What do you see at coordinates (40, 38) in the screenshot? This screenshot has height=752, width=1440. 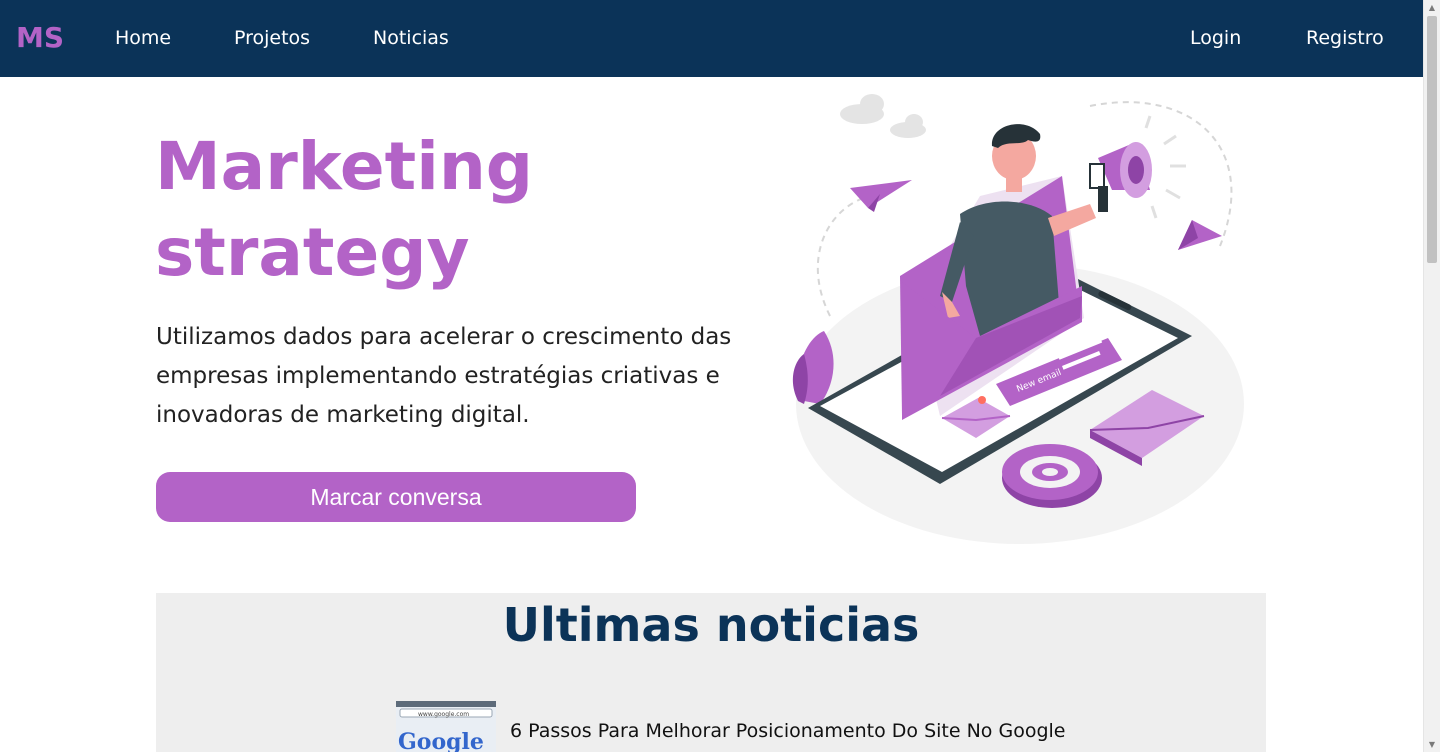 I see `site-logo: MS` at bounding box center [40, 38].